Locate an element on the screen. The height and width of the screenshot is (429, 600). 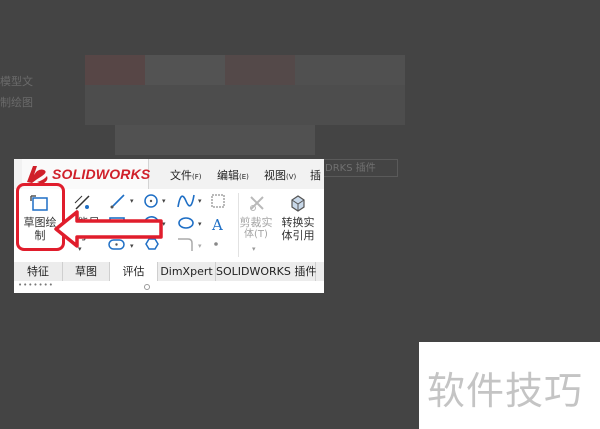
svg-text: A is located at coordinates (217, 225).